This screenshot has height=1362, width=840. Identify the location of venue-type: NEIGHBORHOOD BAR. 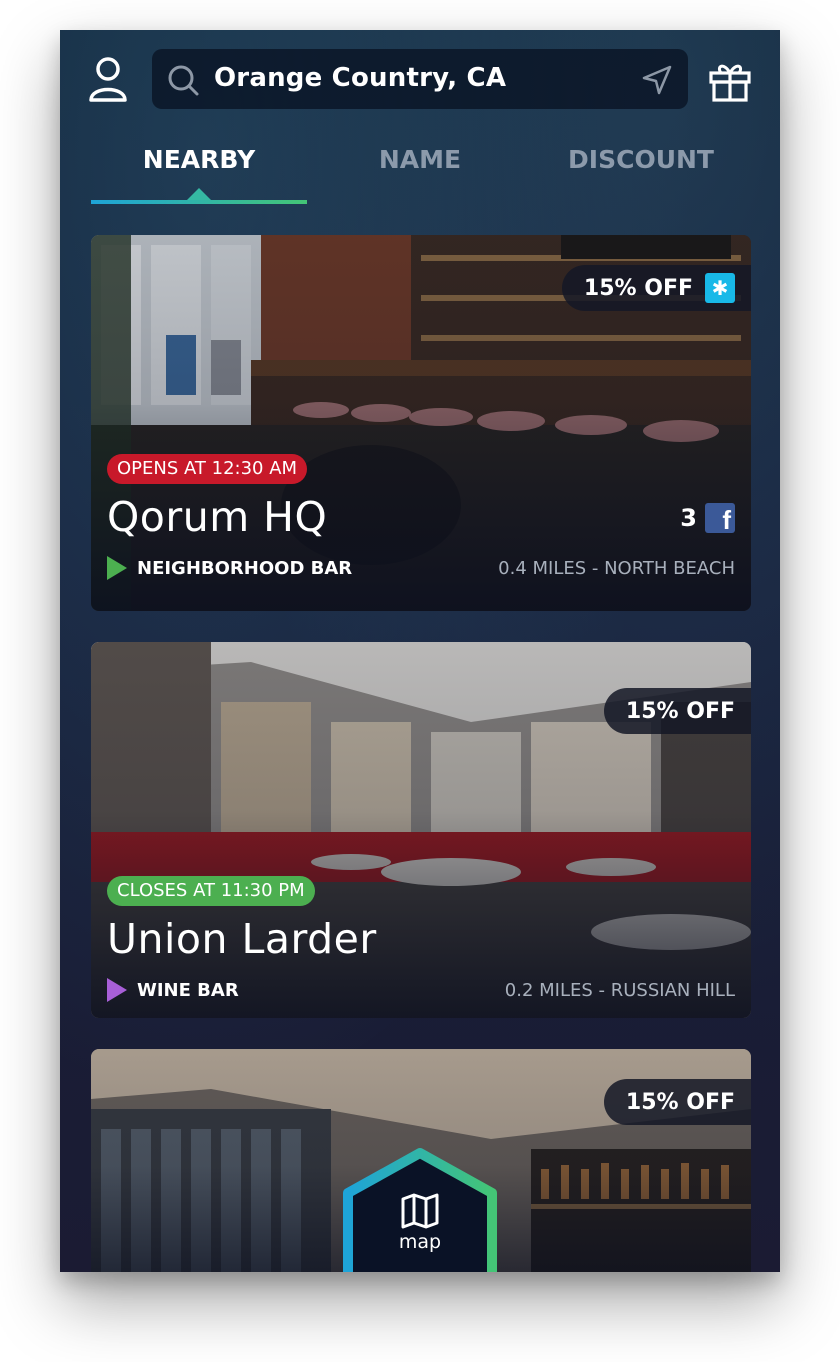
(229, 568).